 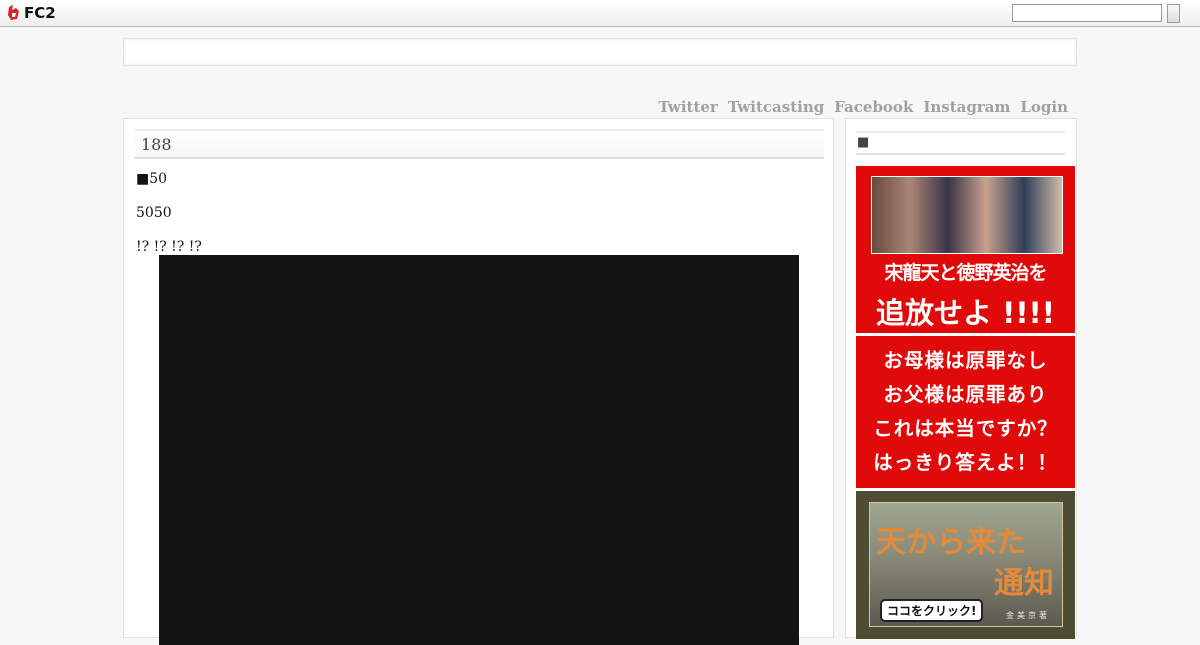 I want to click on nav-twitter-link: Twitter, so click(x=687, y=107).